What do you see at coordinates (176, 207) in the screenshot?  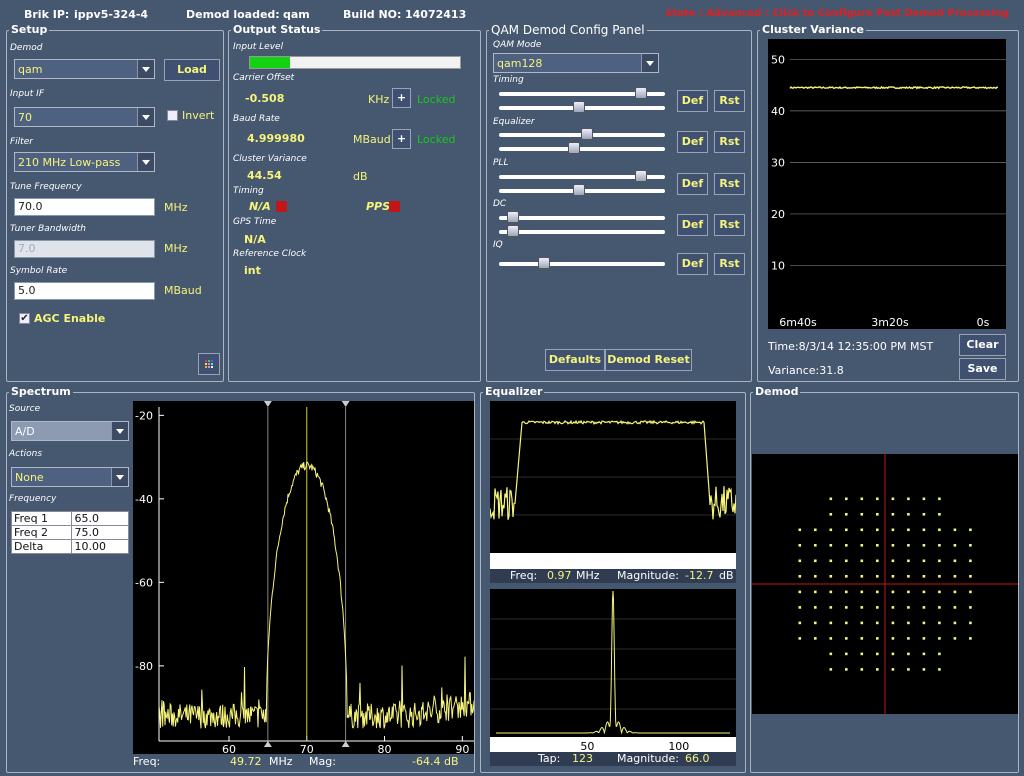 I see `tune-frequency-unit: MHz` at bounding box center [176, 207].